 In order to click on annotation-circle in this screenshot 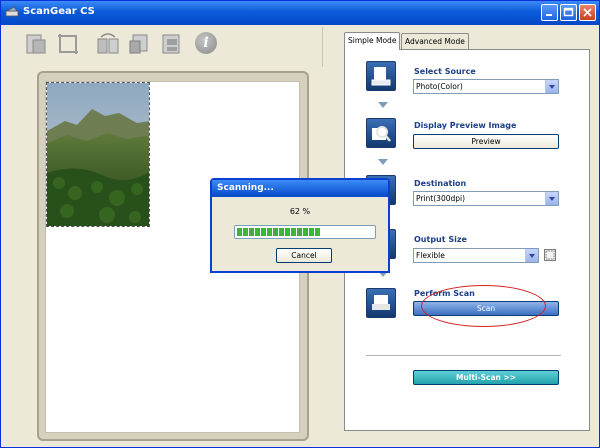, I will do `click(483, 306)`.